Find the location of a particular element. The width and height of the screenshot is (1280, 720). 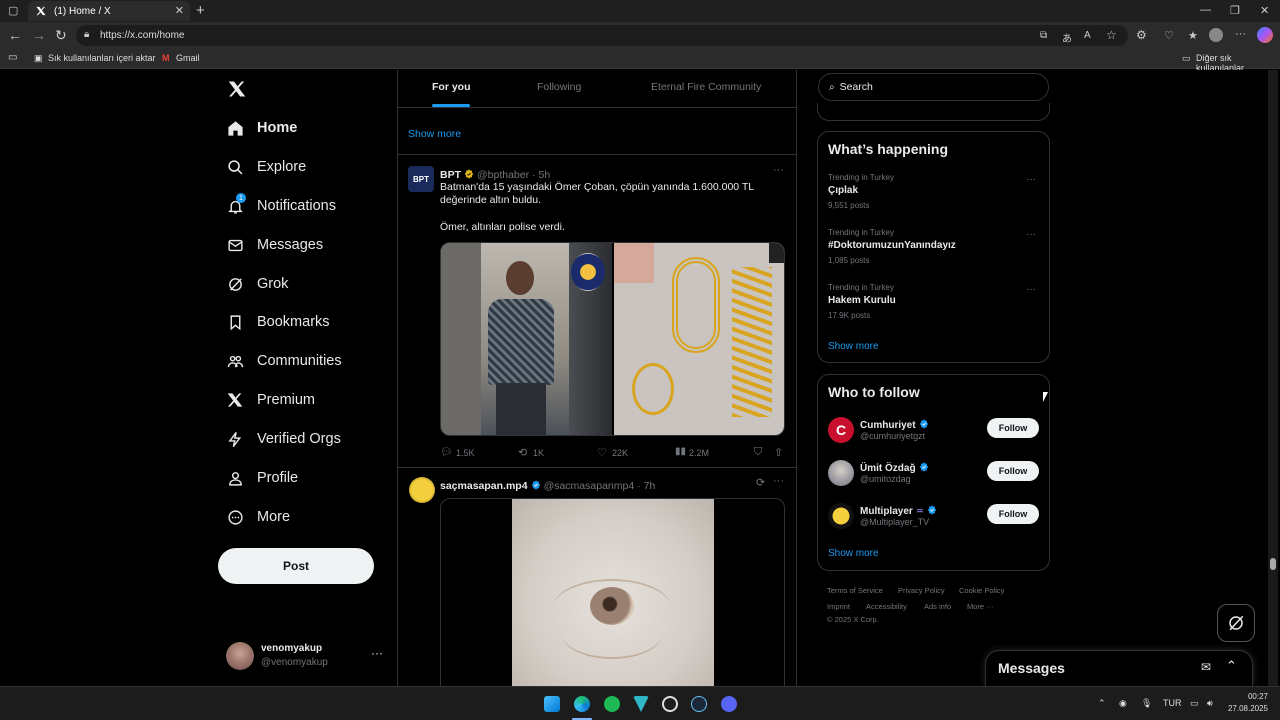

extensions-icon: ⚙ is located at coordinates (1141, 35).